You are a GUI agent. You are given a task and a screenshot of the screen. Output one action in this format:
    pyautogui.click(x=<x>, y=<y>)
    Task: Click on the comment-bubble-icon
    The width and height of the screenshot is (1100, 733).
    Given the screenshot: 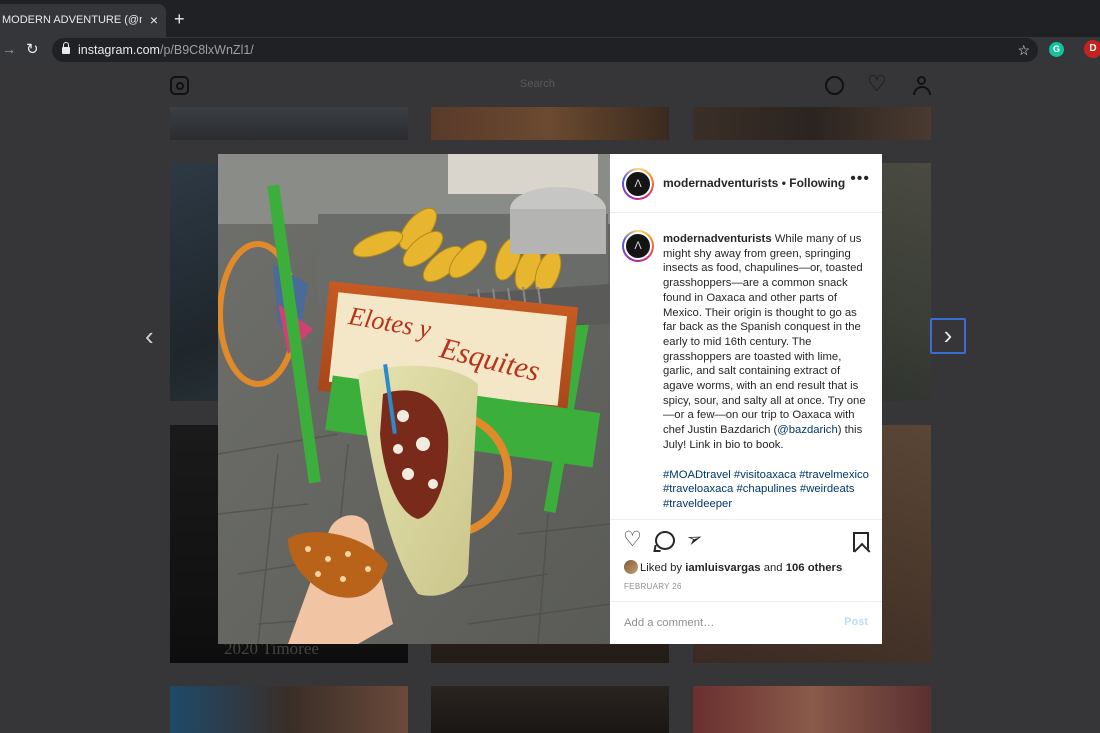 What is the action you would take?
    pyautogui.click(x=665, y=540)
    